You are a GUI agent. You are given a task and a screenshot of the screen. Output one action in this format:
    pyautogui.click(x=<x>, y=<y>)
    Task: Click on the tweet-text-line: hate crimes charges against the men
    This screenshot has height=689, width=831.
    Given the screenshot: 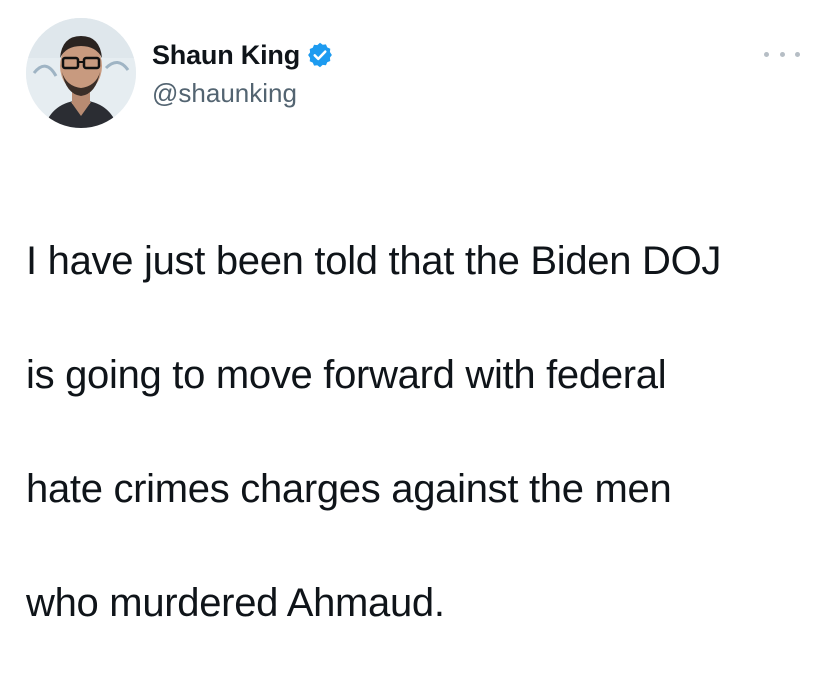 What is the action you would take?
    pyautogui.click(x=349, y=489)
    